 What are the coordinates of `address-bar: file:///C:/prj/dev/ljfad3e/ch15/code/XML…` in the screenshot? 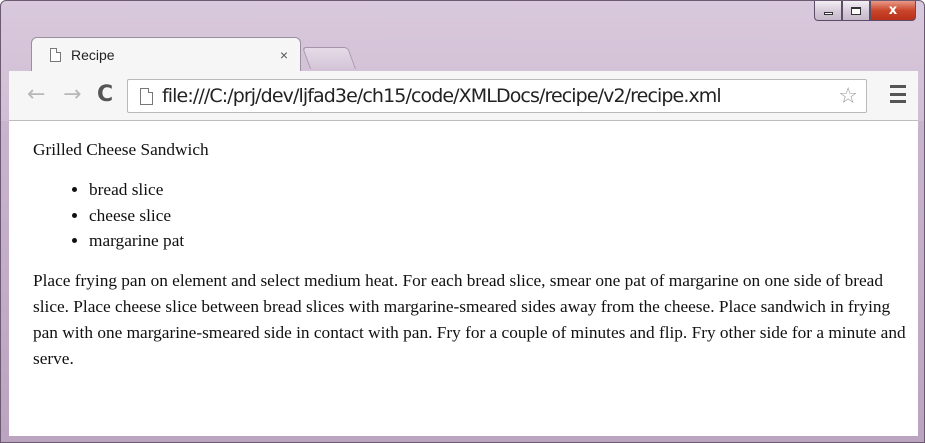 It's located at (497, 96).